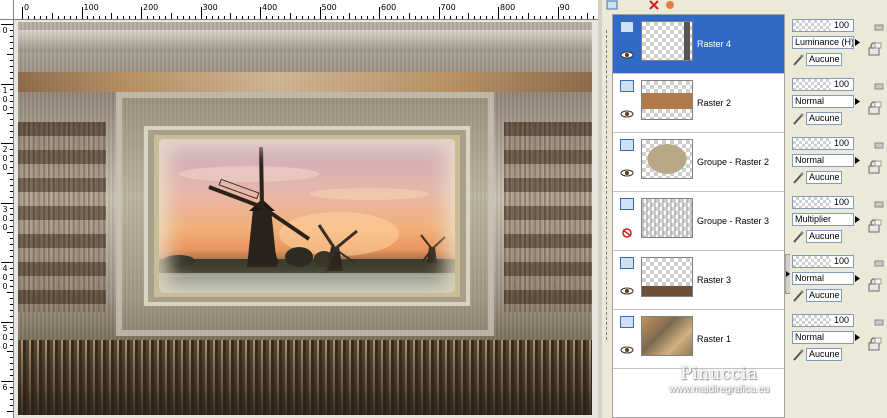 Image resolution: width=887 pixels, height=418 pixels. What do you see at coordinates (627, 233) in the screenshot?
I see `hidden-layer-icon` at bounding box center [627, 233].